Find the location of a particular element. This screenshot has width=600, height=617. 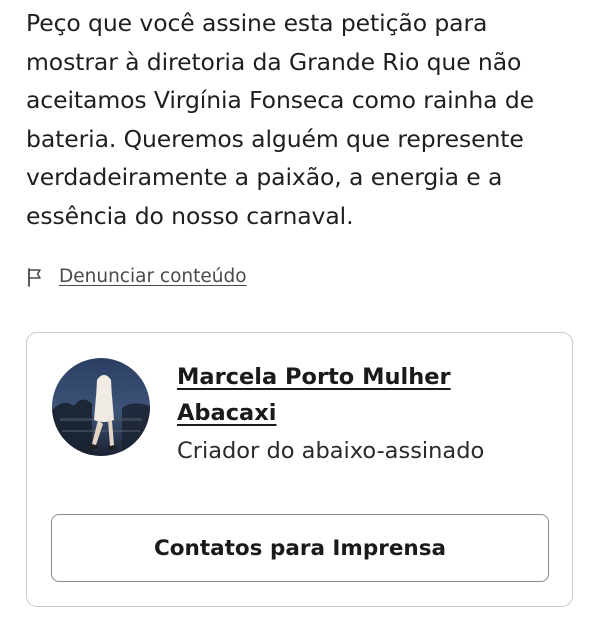

creator-name-link: Marcela Porto Mulher Abacaxi is located at coordinates (357, 395).